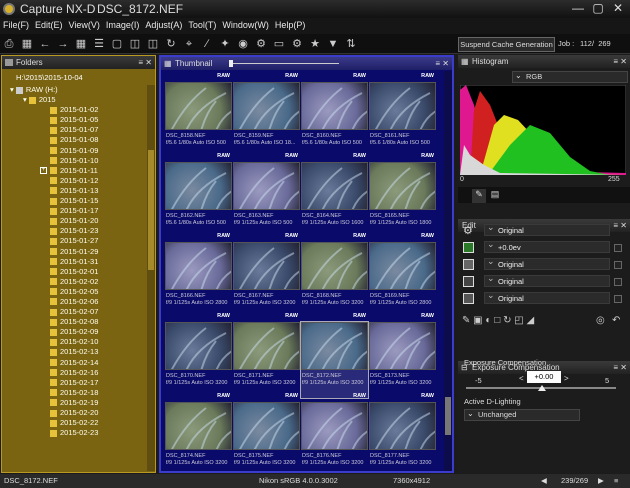 The image size is (630, 488). What do you see at coordinates (171, 44) in the screenshot?
I see `rotate-icon: ↻` at bounding box center [171, 44].